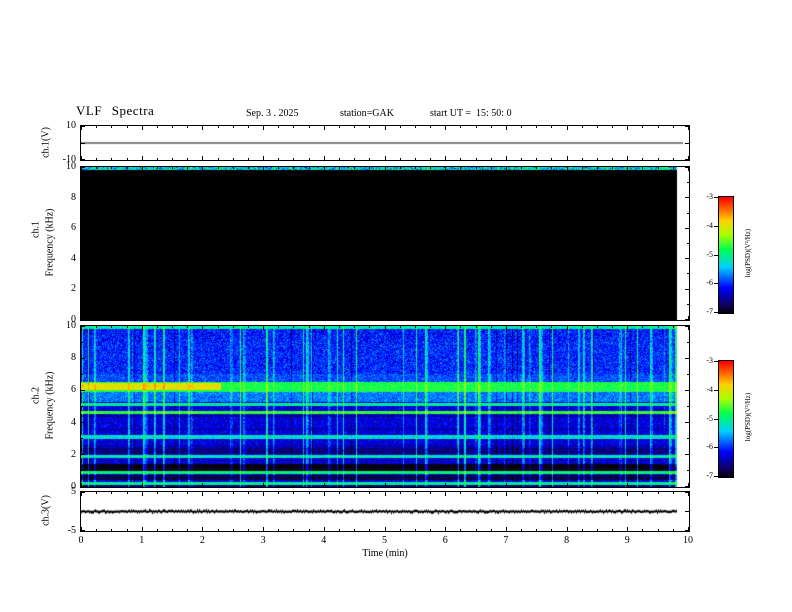 The image size is (792, 612). What do you see at coordinates (73, 454) in the screenshot?
I see `y-tick-label: 2` at bounding box center [73, 454].